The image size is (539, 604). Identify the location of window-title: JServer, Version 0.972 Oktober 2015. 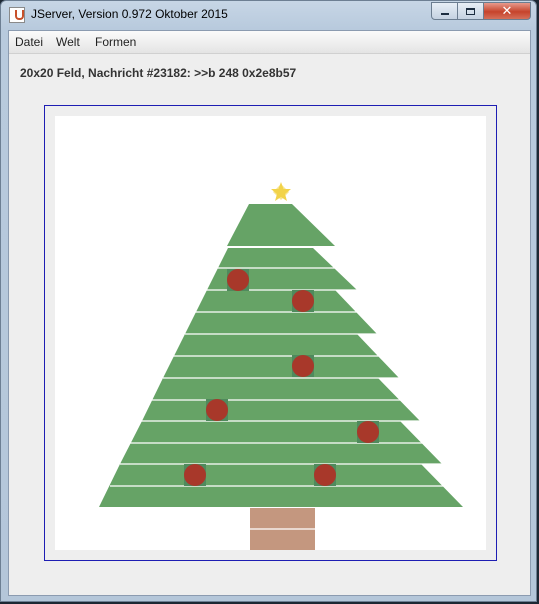
(129, 14).